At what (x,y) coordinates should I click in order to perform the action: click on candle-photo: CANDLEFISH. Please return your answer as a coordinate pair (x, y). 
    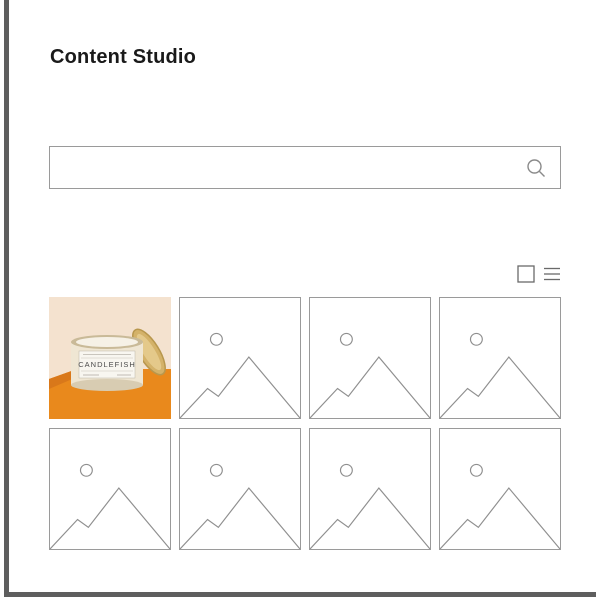
    Looking at the image, I should click on (110, 358).